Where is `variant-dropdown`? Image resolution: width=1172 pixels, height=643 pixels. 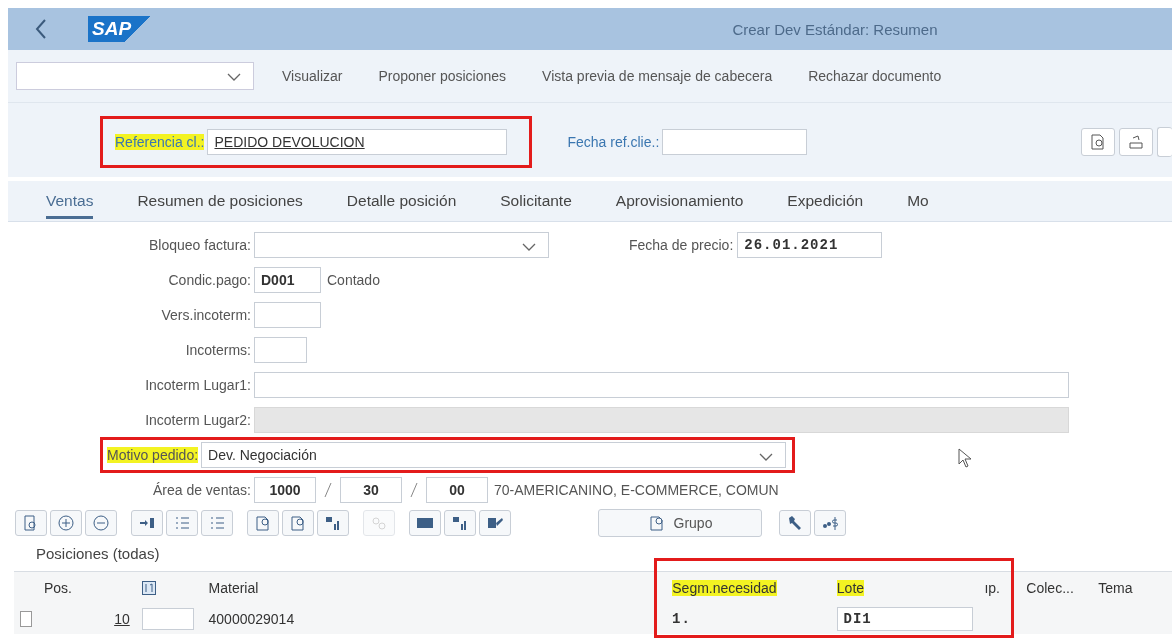 variant-dropdown is located at coordinates (135, 76).